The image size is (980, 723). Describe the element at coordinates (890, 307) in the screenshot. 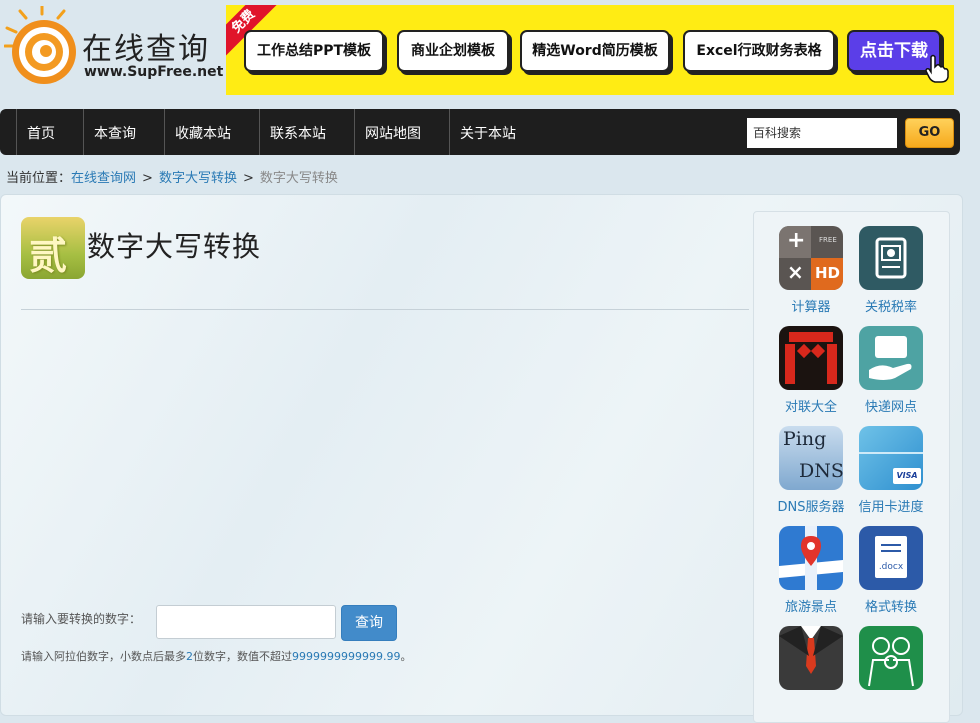

I see `app-label: 关税税率` at that location.